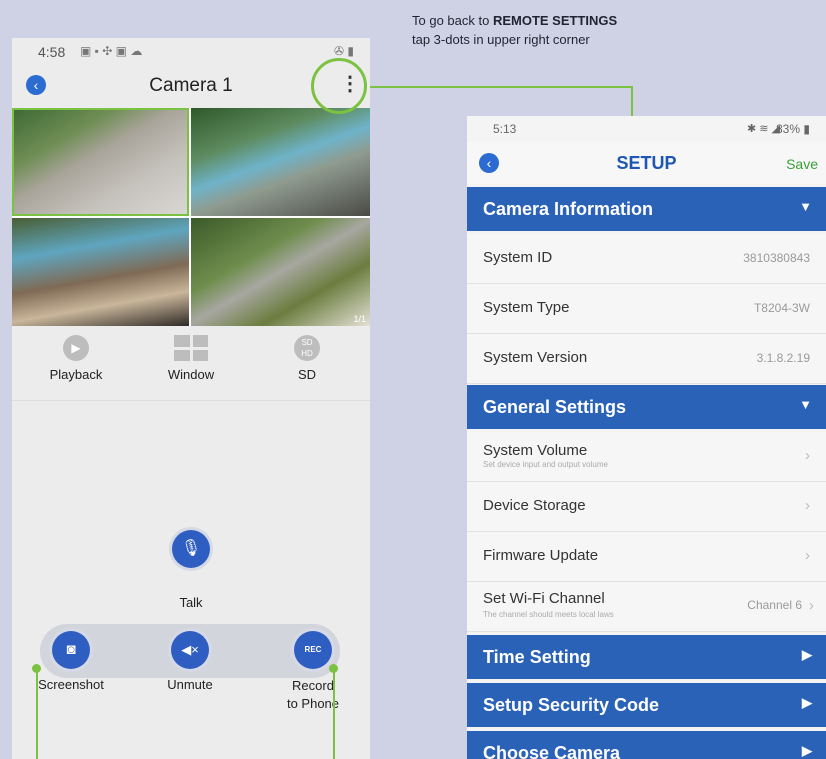 The image size is (826, 759). I want to click on screenshot-label: Screenshot, so click(71, 684).